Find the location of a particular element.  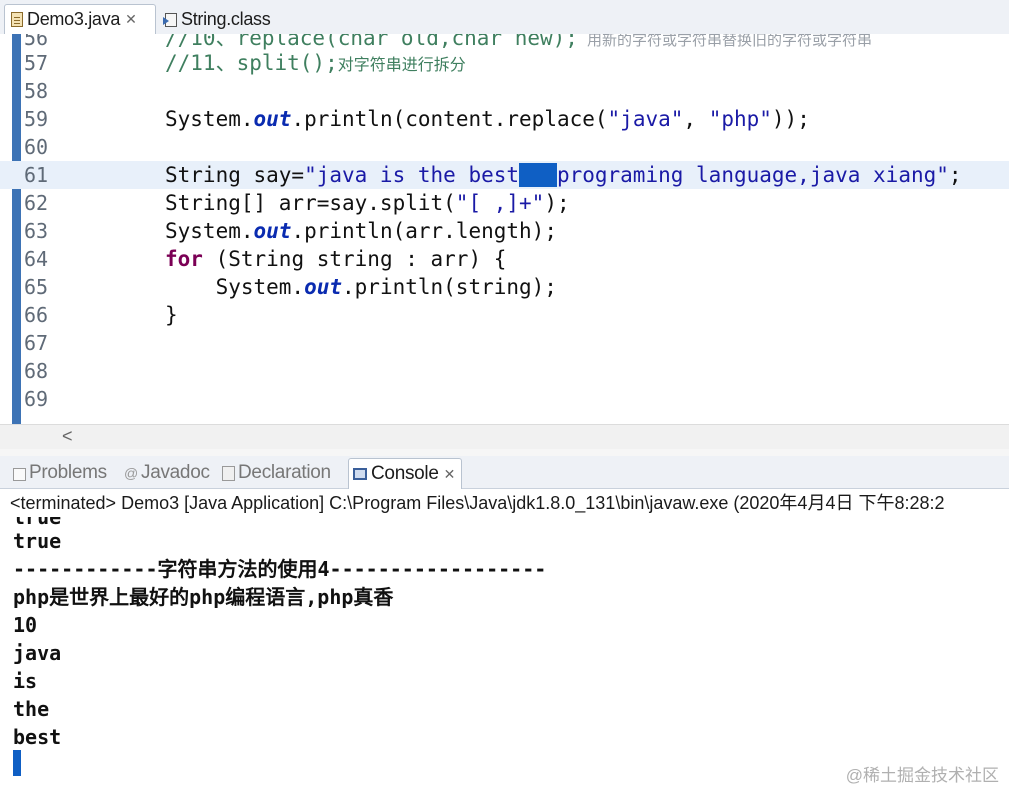

tab-problems: Problems is located at coordinates (59, 473).